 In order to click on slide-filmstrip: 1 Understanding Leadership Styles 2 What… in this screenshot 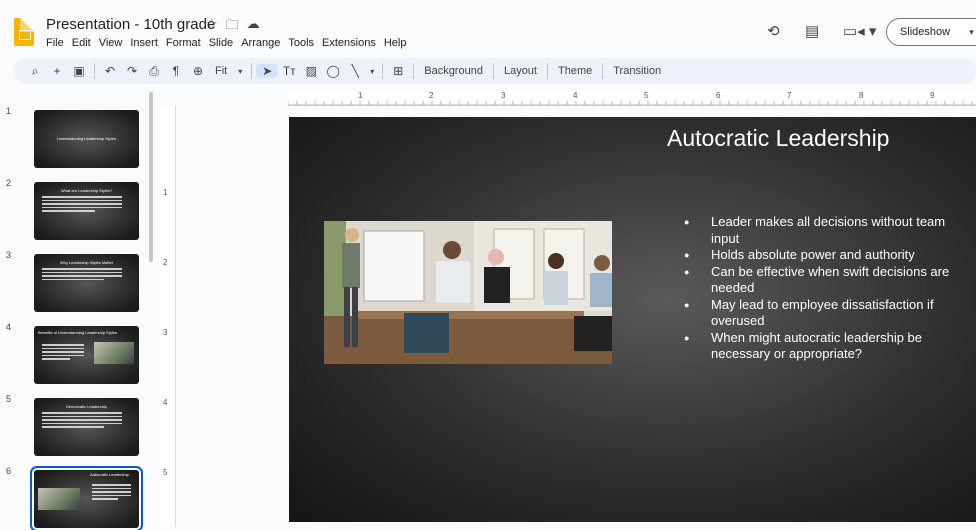, I will do `click(80, 310)`.